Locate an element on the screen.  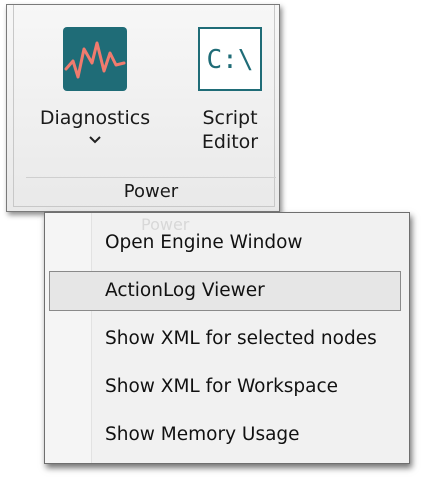
diagnostics-button: Diagnostics is located at coordinates (95, 86).